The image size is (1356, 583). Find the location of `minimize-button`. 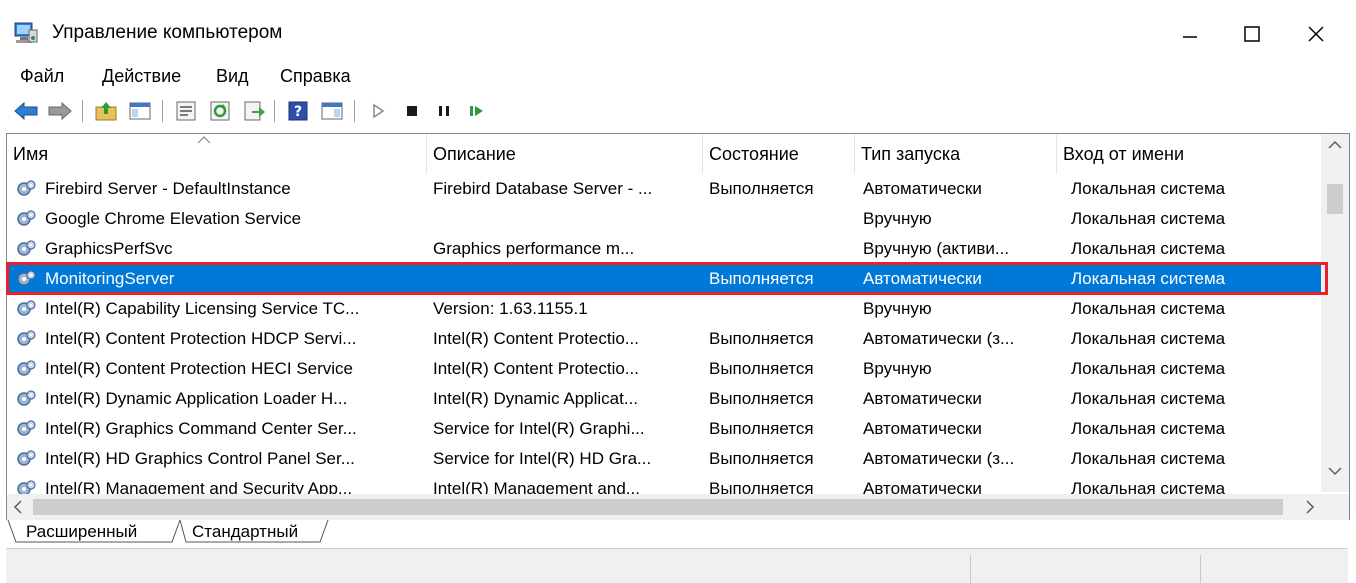

minimize-button is located at coordinates (1190, 34).